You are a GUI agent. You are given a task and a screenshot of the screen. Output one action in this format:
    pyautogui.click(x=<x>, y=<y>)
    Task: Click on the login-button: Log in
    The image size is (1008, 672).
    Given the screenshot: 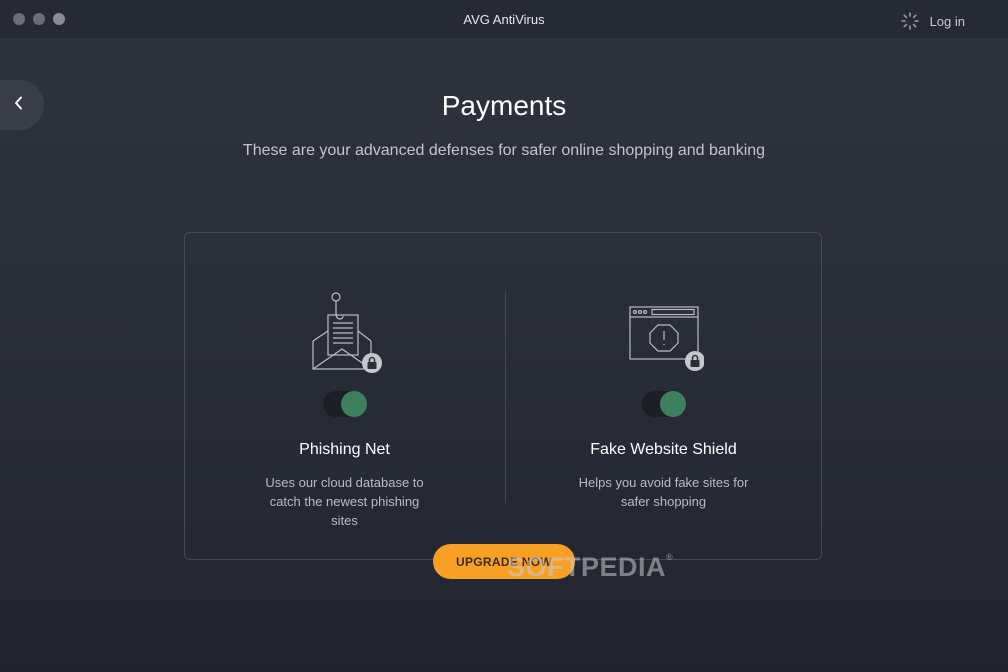 What is the action you would take?
    pyautogui.click(x=932, y=21)
    